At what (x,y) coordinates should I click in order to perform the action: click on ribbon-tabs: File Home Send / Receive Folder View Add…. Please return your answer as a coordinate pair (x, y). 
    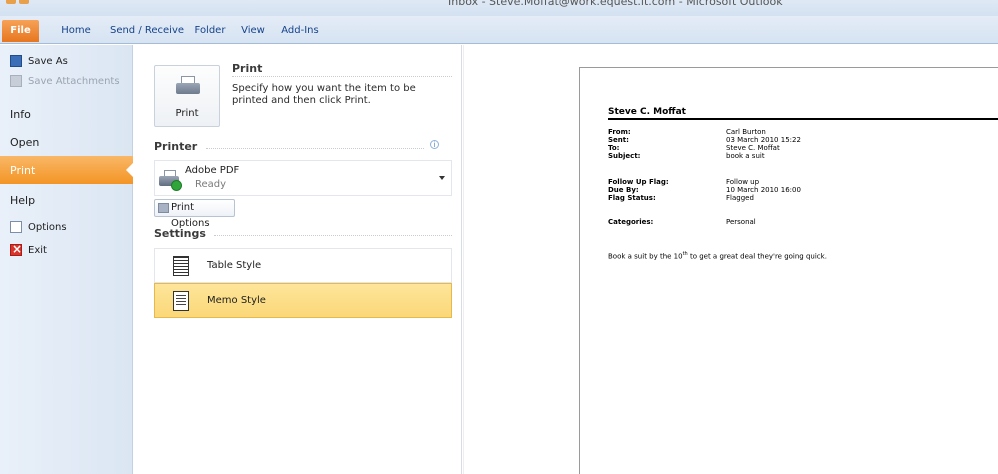
    Looking at the image, I should click on (499, 30).